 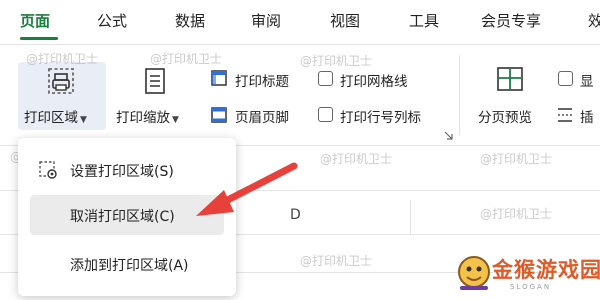 I want to click on dialog-launcher-icon, so click(x=448, y=135).